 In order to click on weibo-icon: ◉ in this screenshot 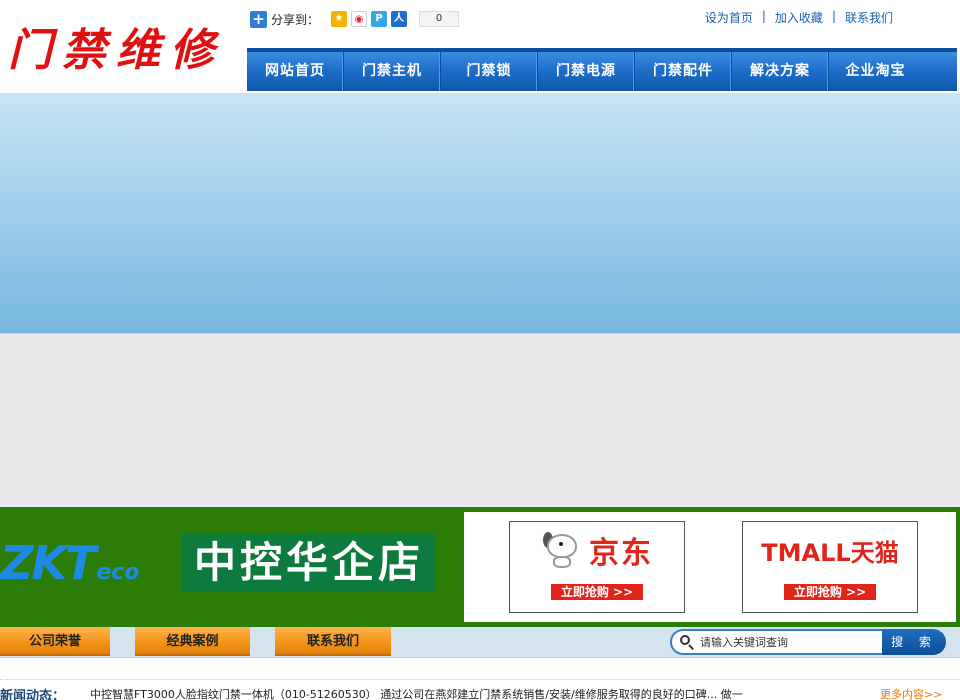, I will do `click(359, 19)`.